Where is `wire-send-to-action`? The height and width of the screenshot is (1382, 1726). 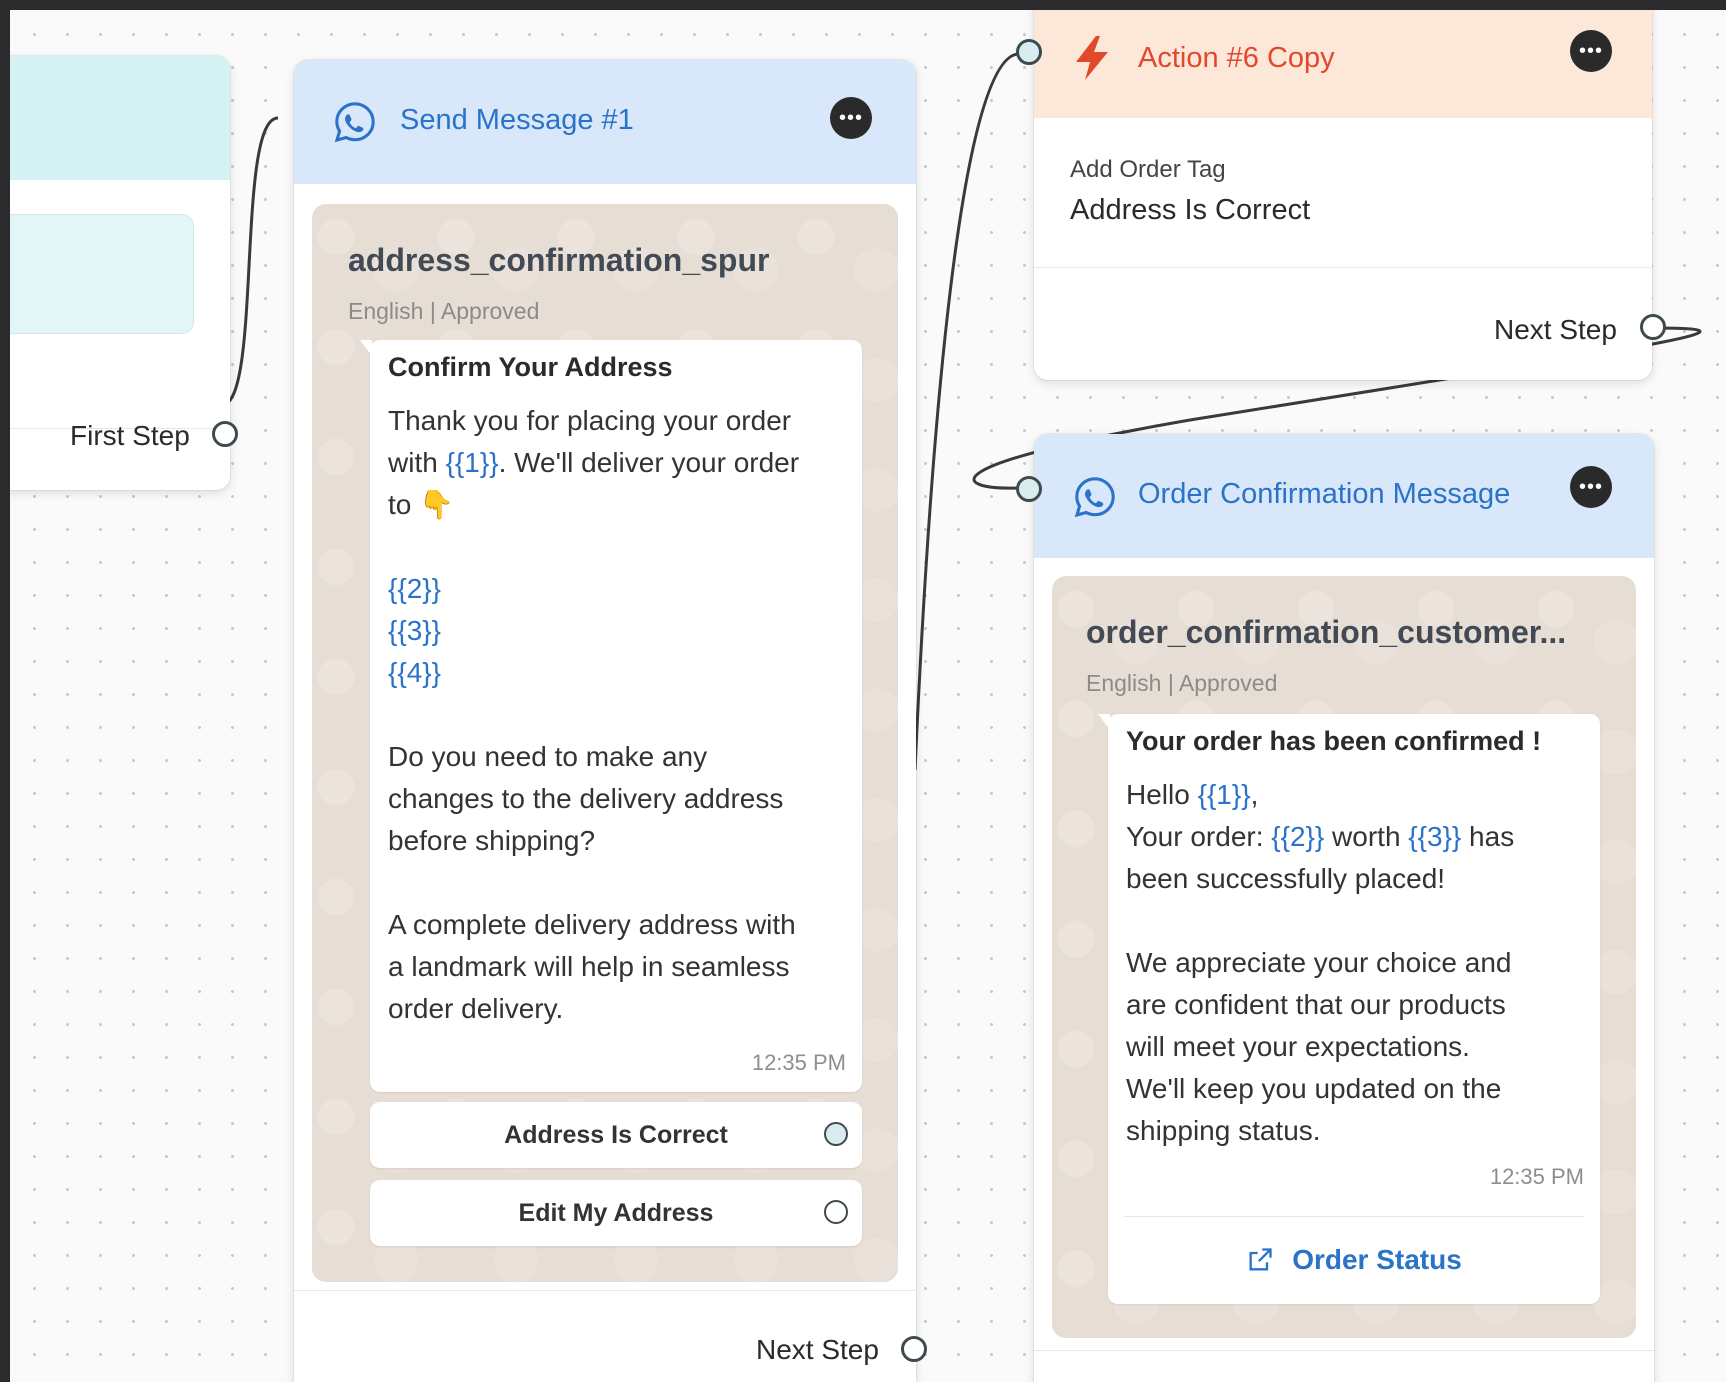 wire-send-to-action is located at coordinates (966, 411).